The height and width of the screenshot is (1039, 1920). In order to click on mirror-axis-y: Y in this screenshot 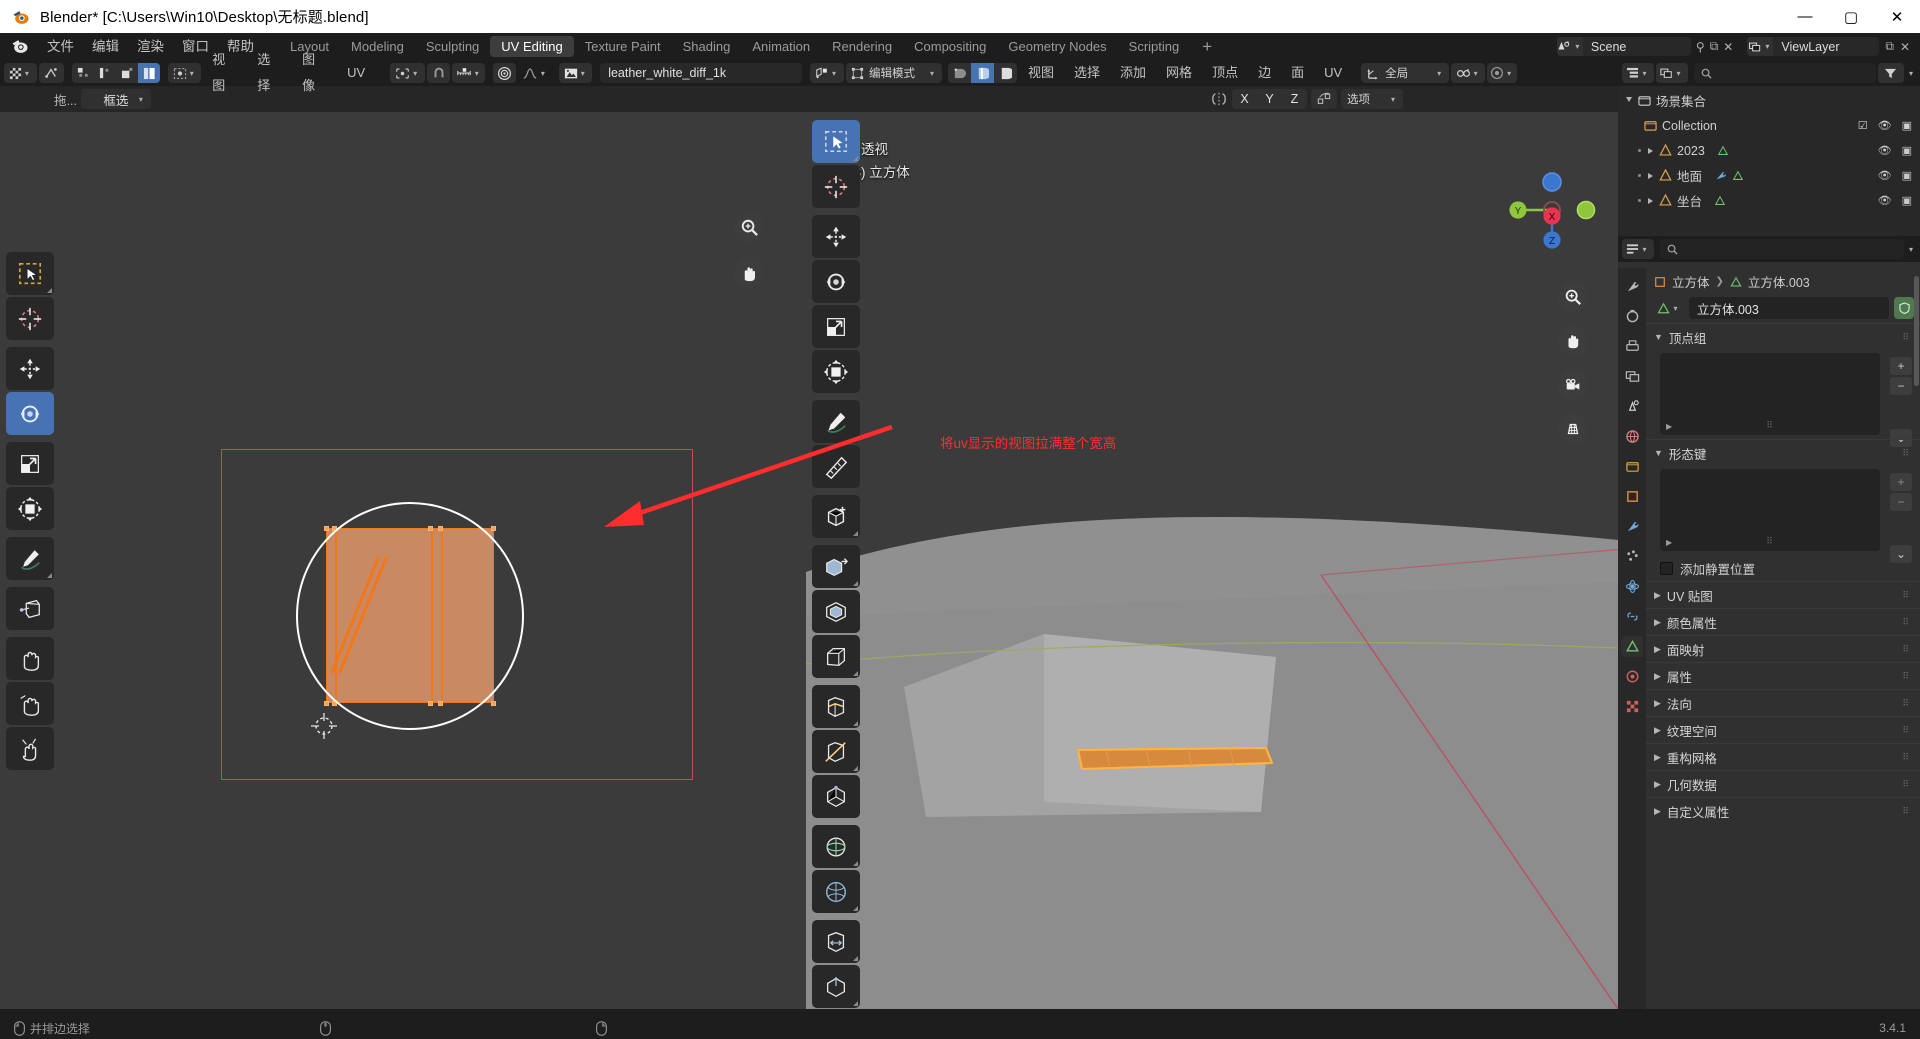, I will do `click(1269, 99)`.